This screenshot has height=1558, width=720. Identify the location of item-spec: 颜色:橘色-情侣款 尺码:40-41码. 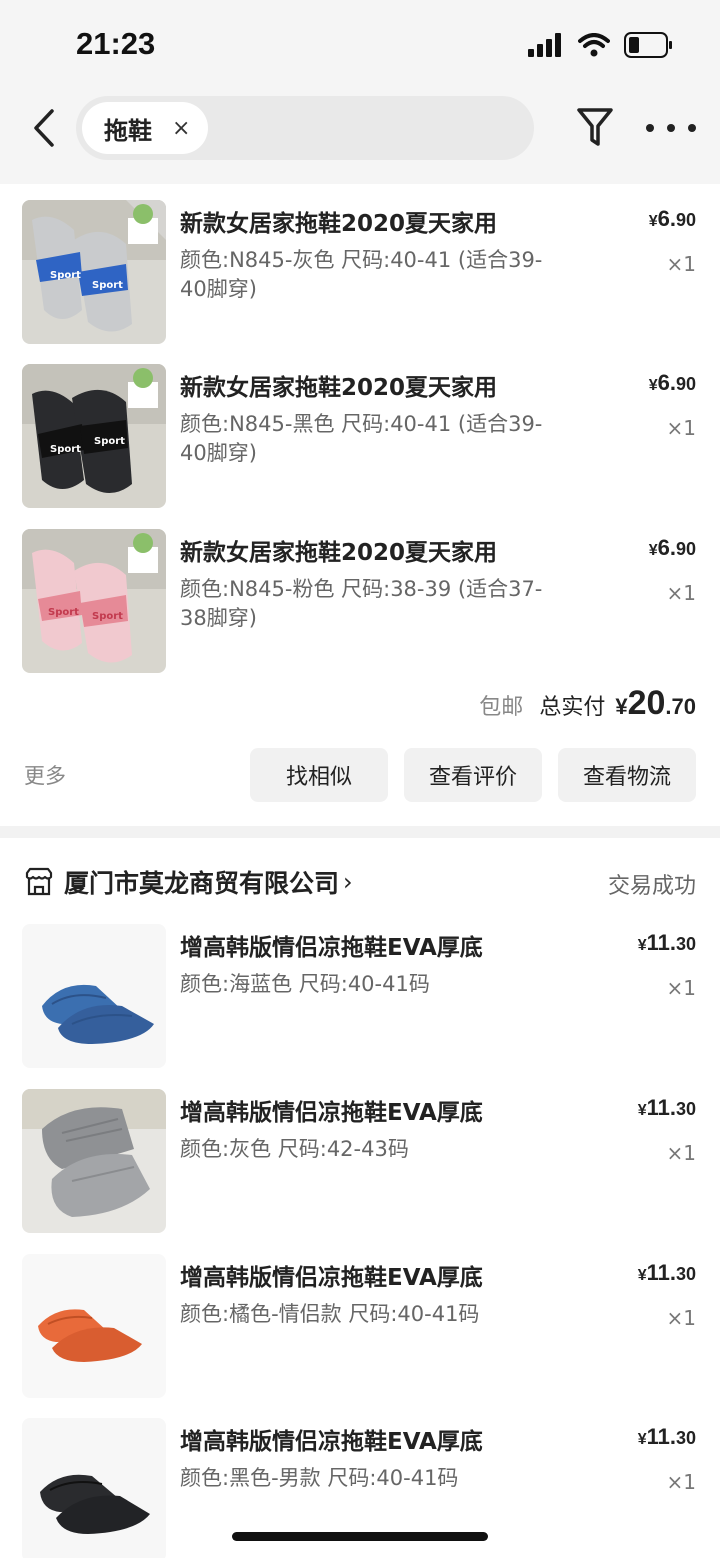
(330, 1314).